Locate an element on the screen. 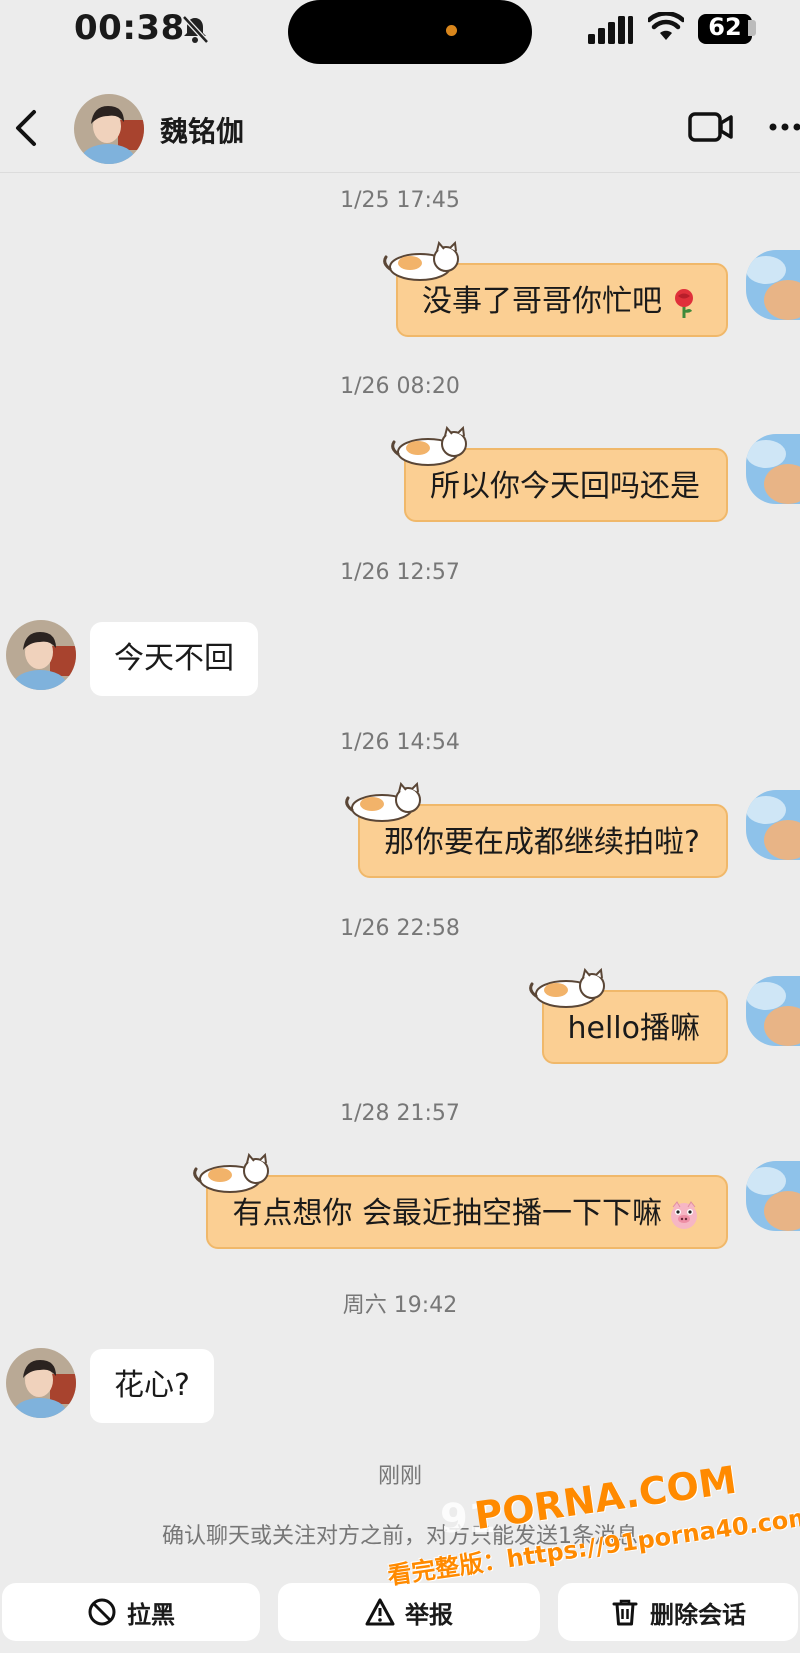  signal-icon is located at coordinates (610, 30).